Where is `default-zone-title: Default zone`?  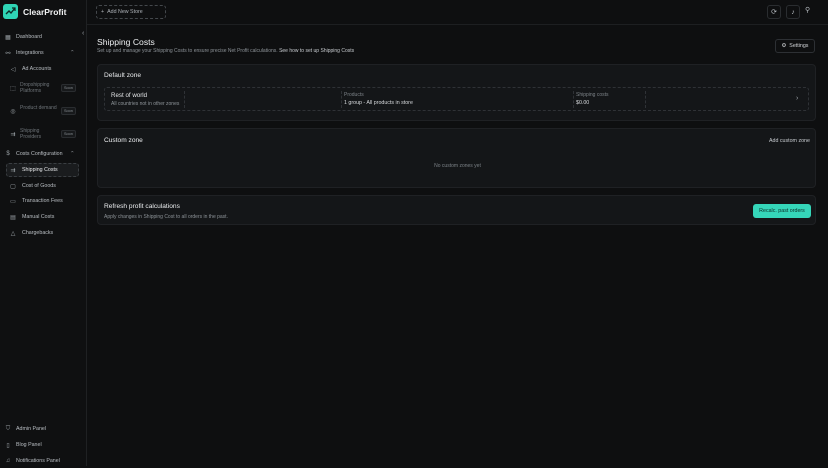
default-zone-title: Default zone is located at coordinates (123, 75).